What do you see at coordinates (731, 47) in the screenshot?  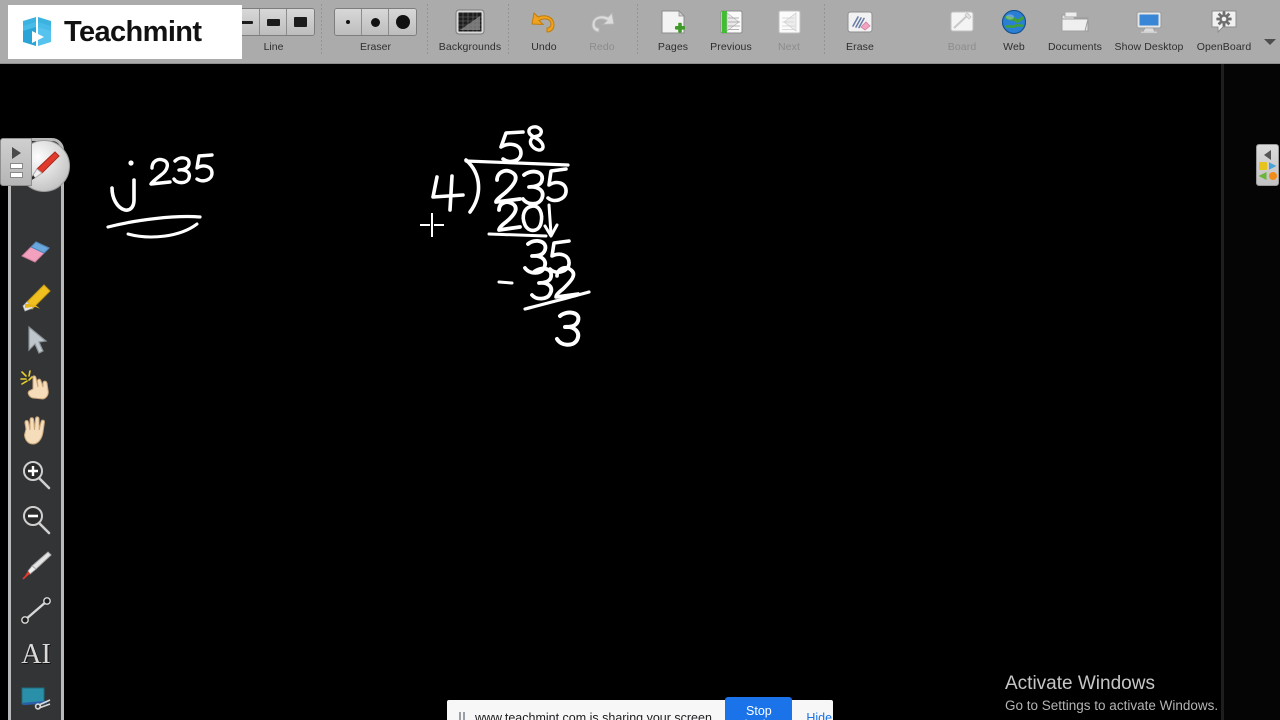 I see `previous-label: Previous` at bounding box center [731, 47].